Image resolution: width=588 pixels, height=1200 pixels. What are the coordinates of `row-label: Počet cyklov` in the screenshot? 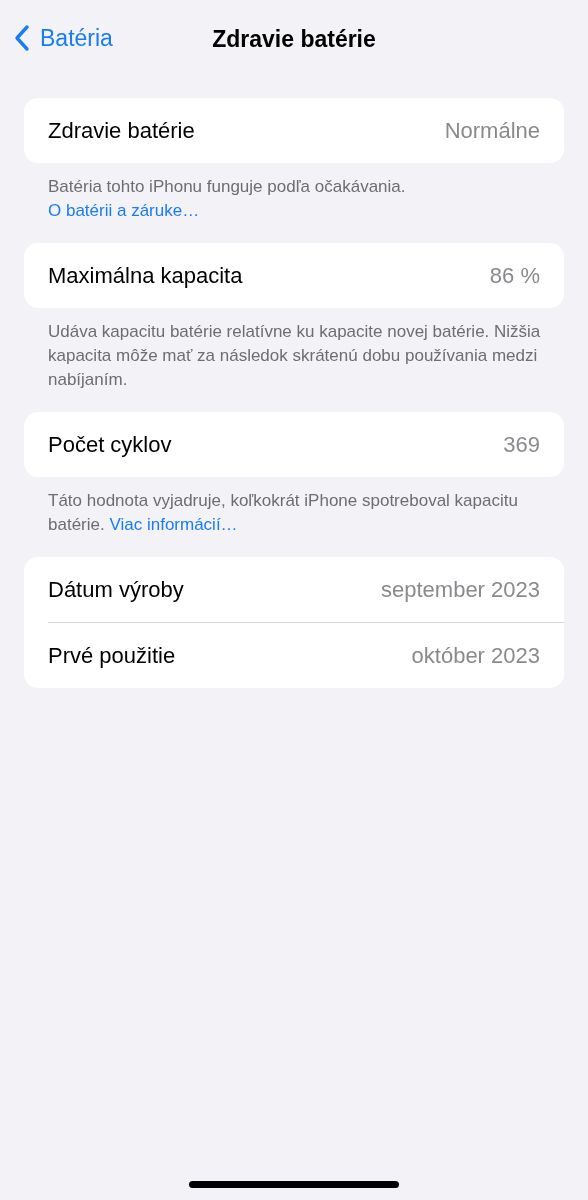 It's located at (110, 444).